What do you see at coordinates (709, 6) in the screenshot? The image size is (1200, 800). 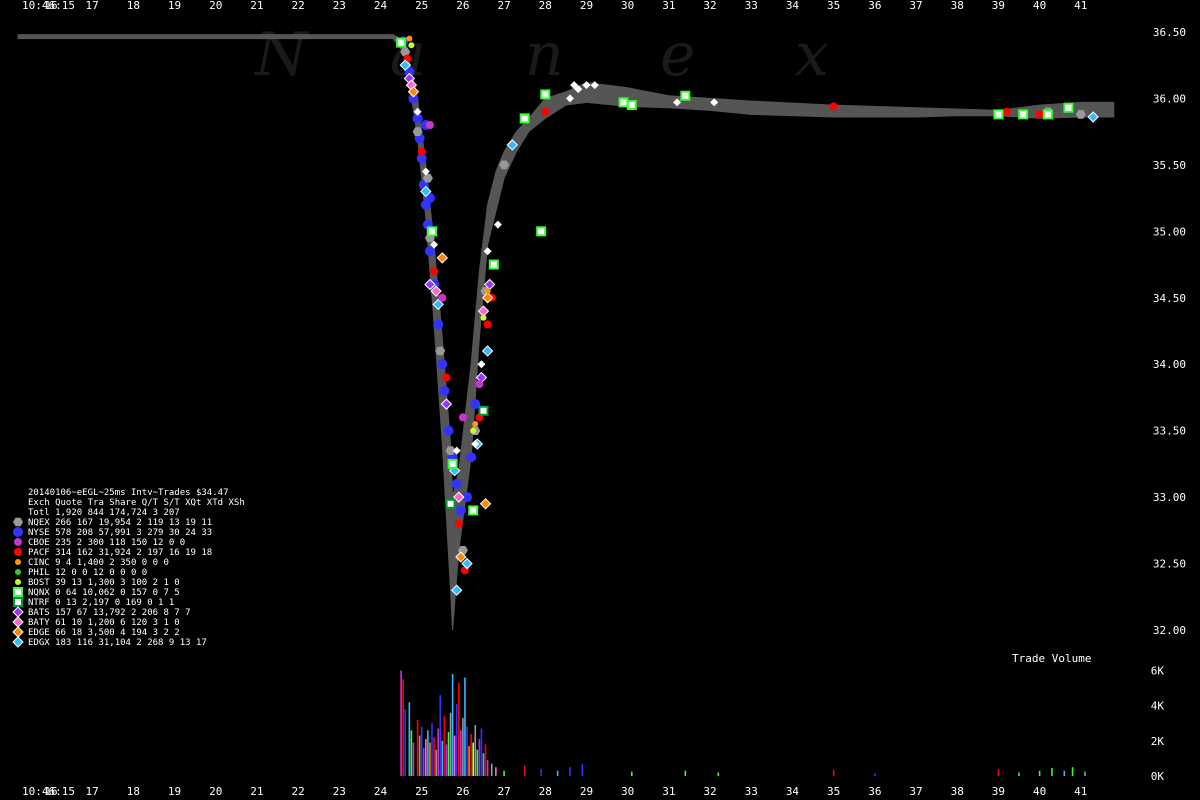 I see `x-tick-top: 32` at bounding box center [709, 6].